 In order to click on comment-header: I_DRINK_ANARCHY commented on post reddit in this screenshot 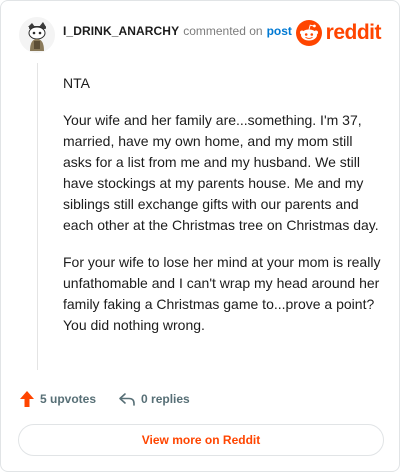, I will do `click(200, 34)`.